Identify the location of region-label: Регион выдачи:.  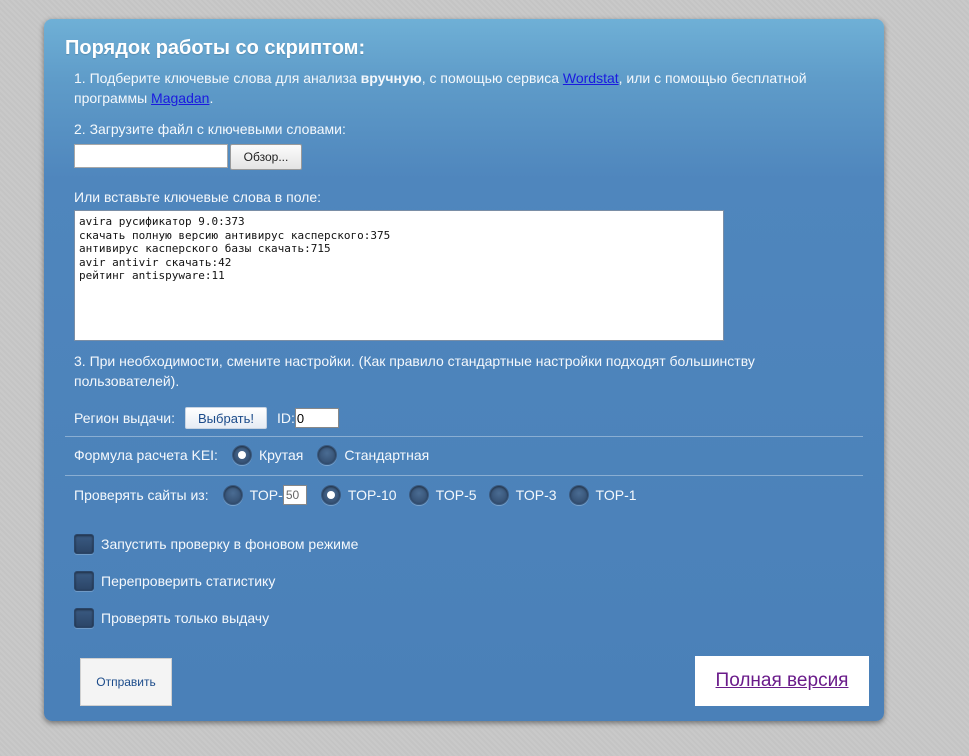
(124, 418).